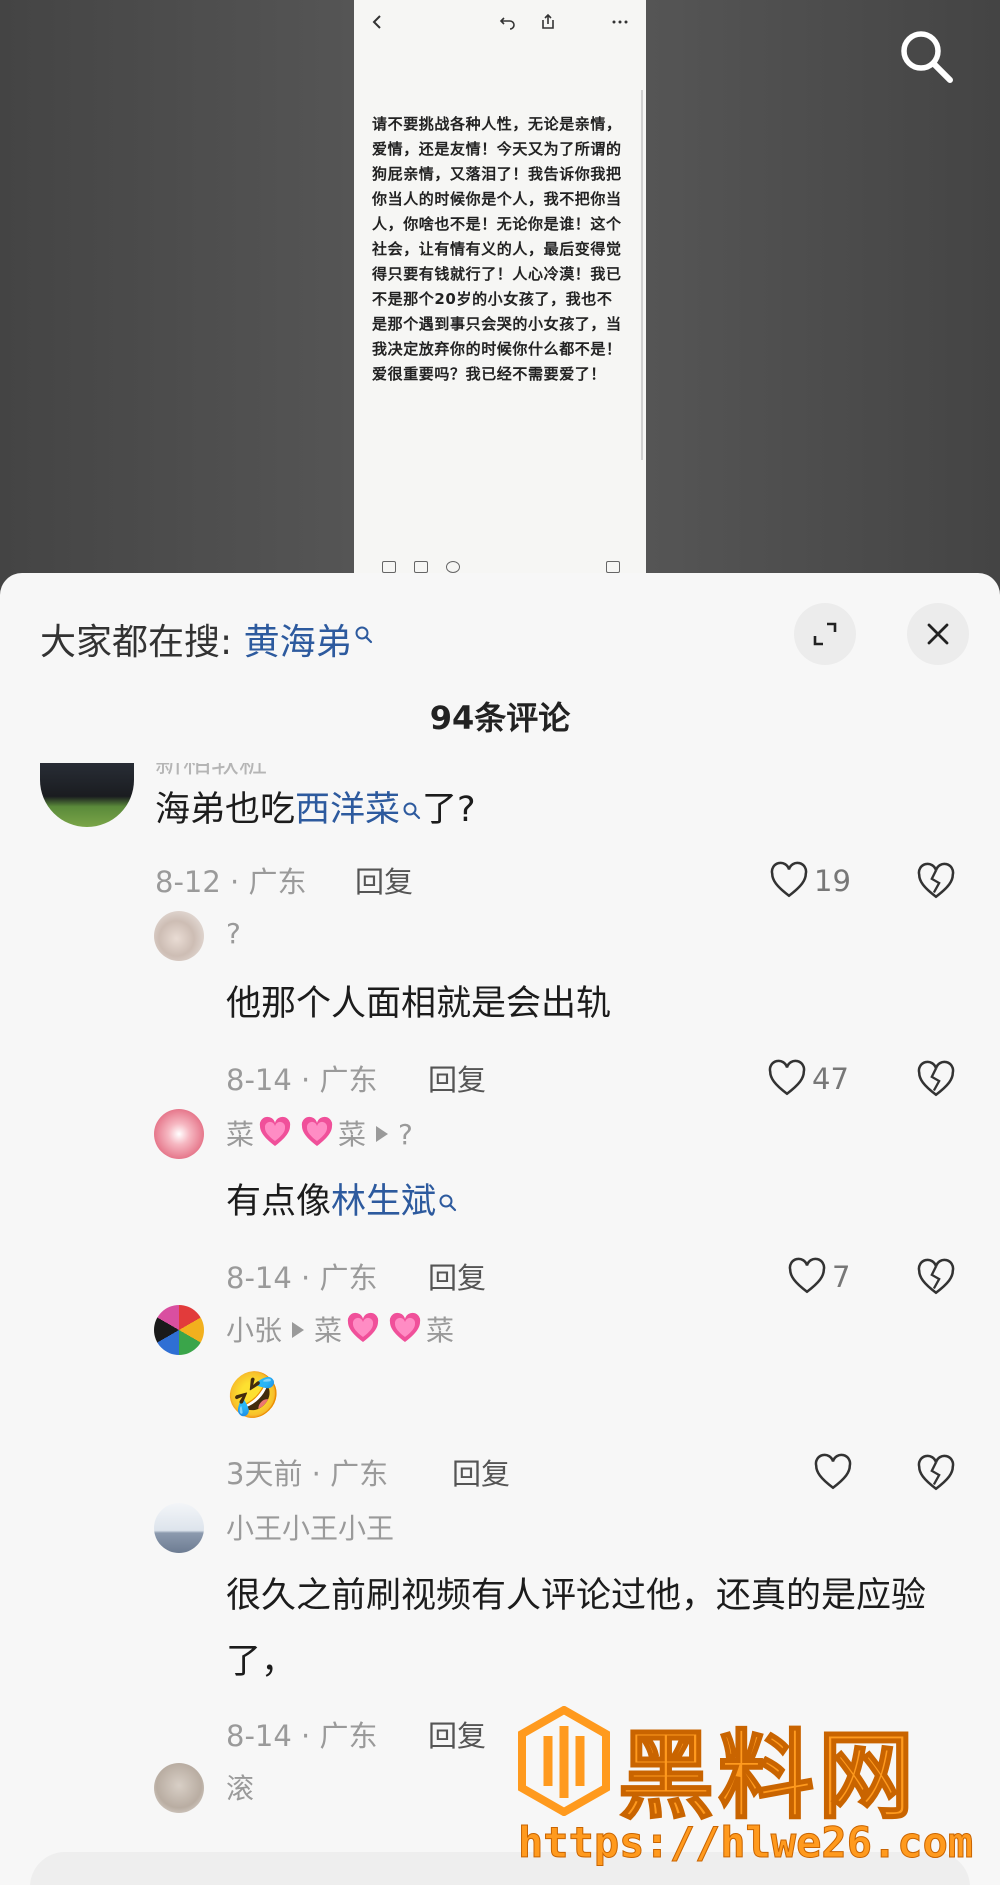 The height and width of the screenshot is (1885, 1000). What do you see at coordinates (926, 56) in the screenshot?
I see `search-icon` at bounding box center [926, 56].